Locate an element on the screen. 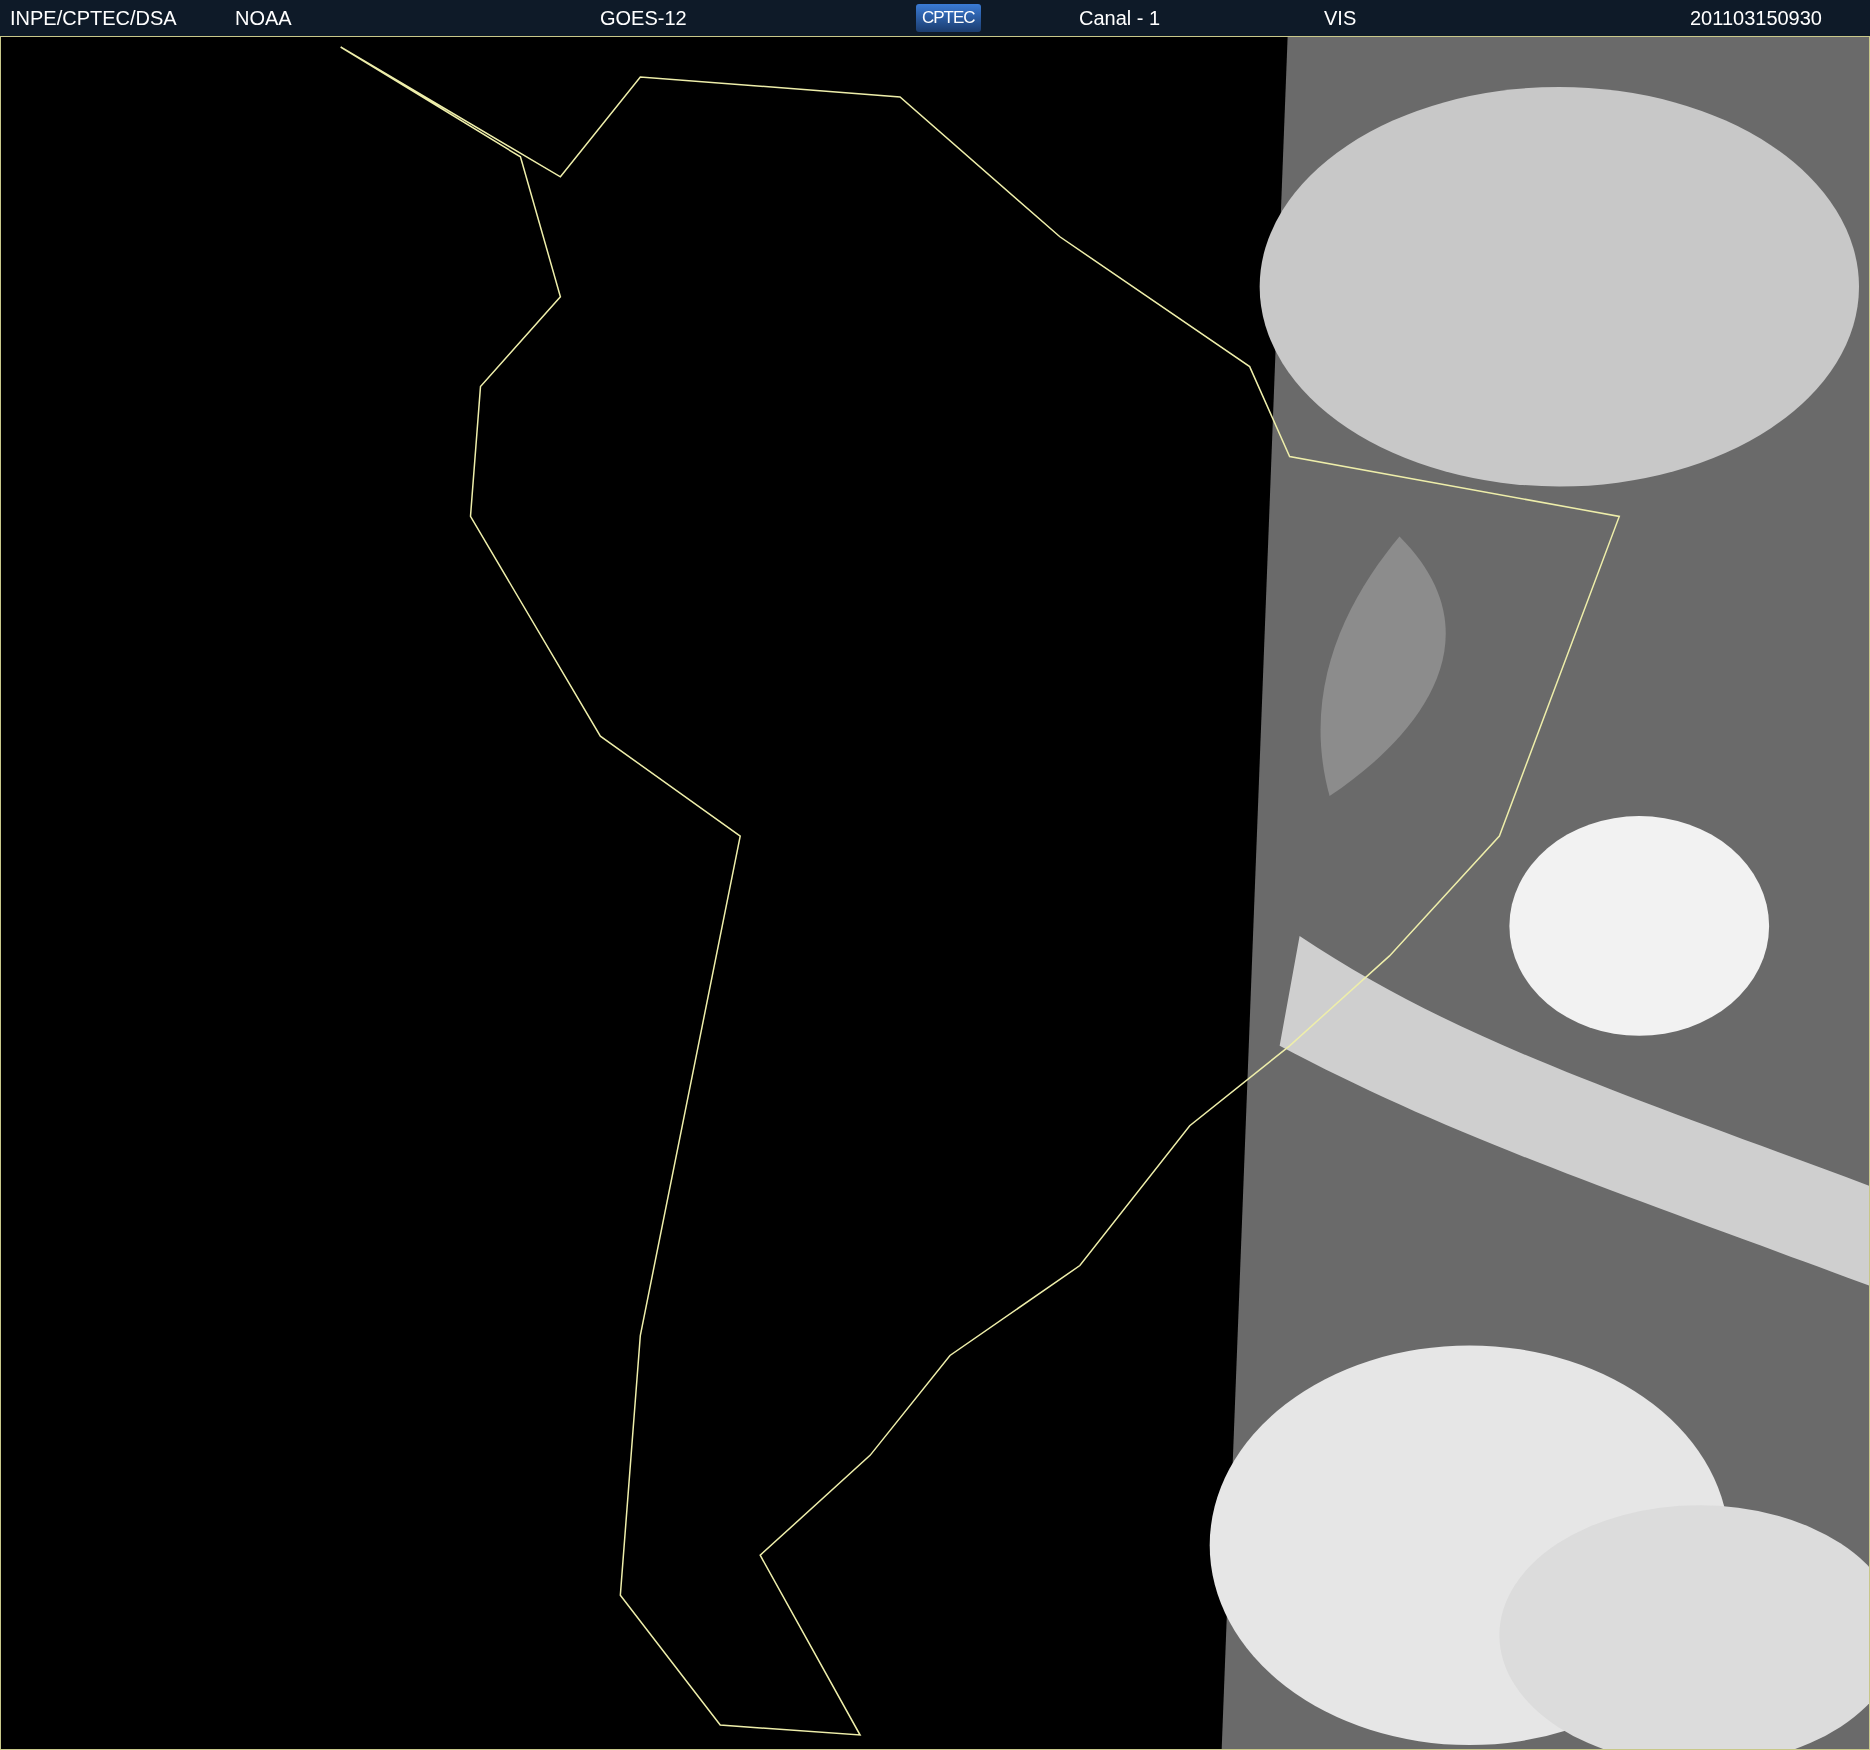 This screenshot has height=1750, width=1870. satellite-operator-label: NOAA is located at coordinates (263, 18).